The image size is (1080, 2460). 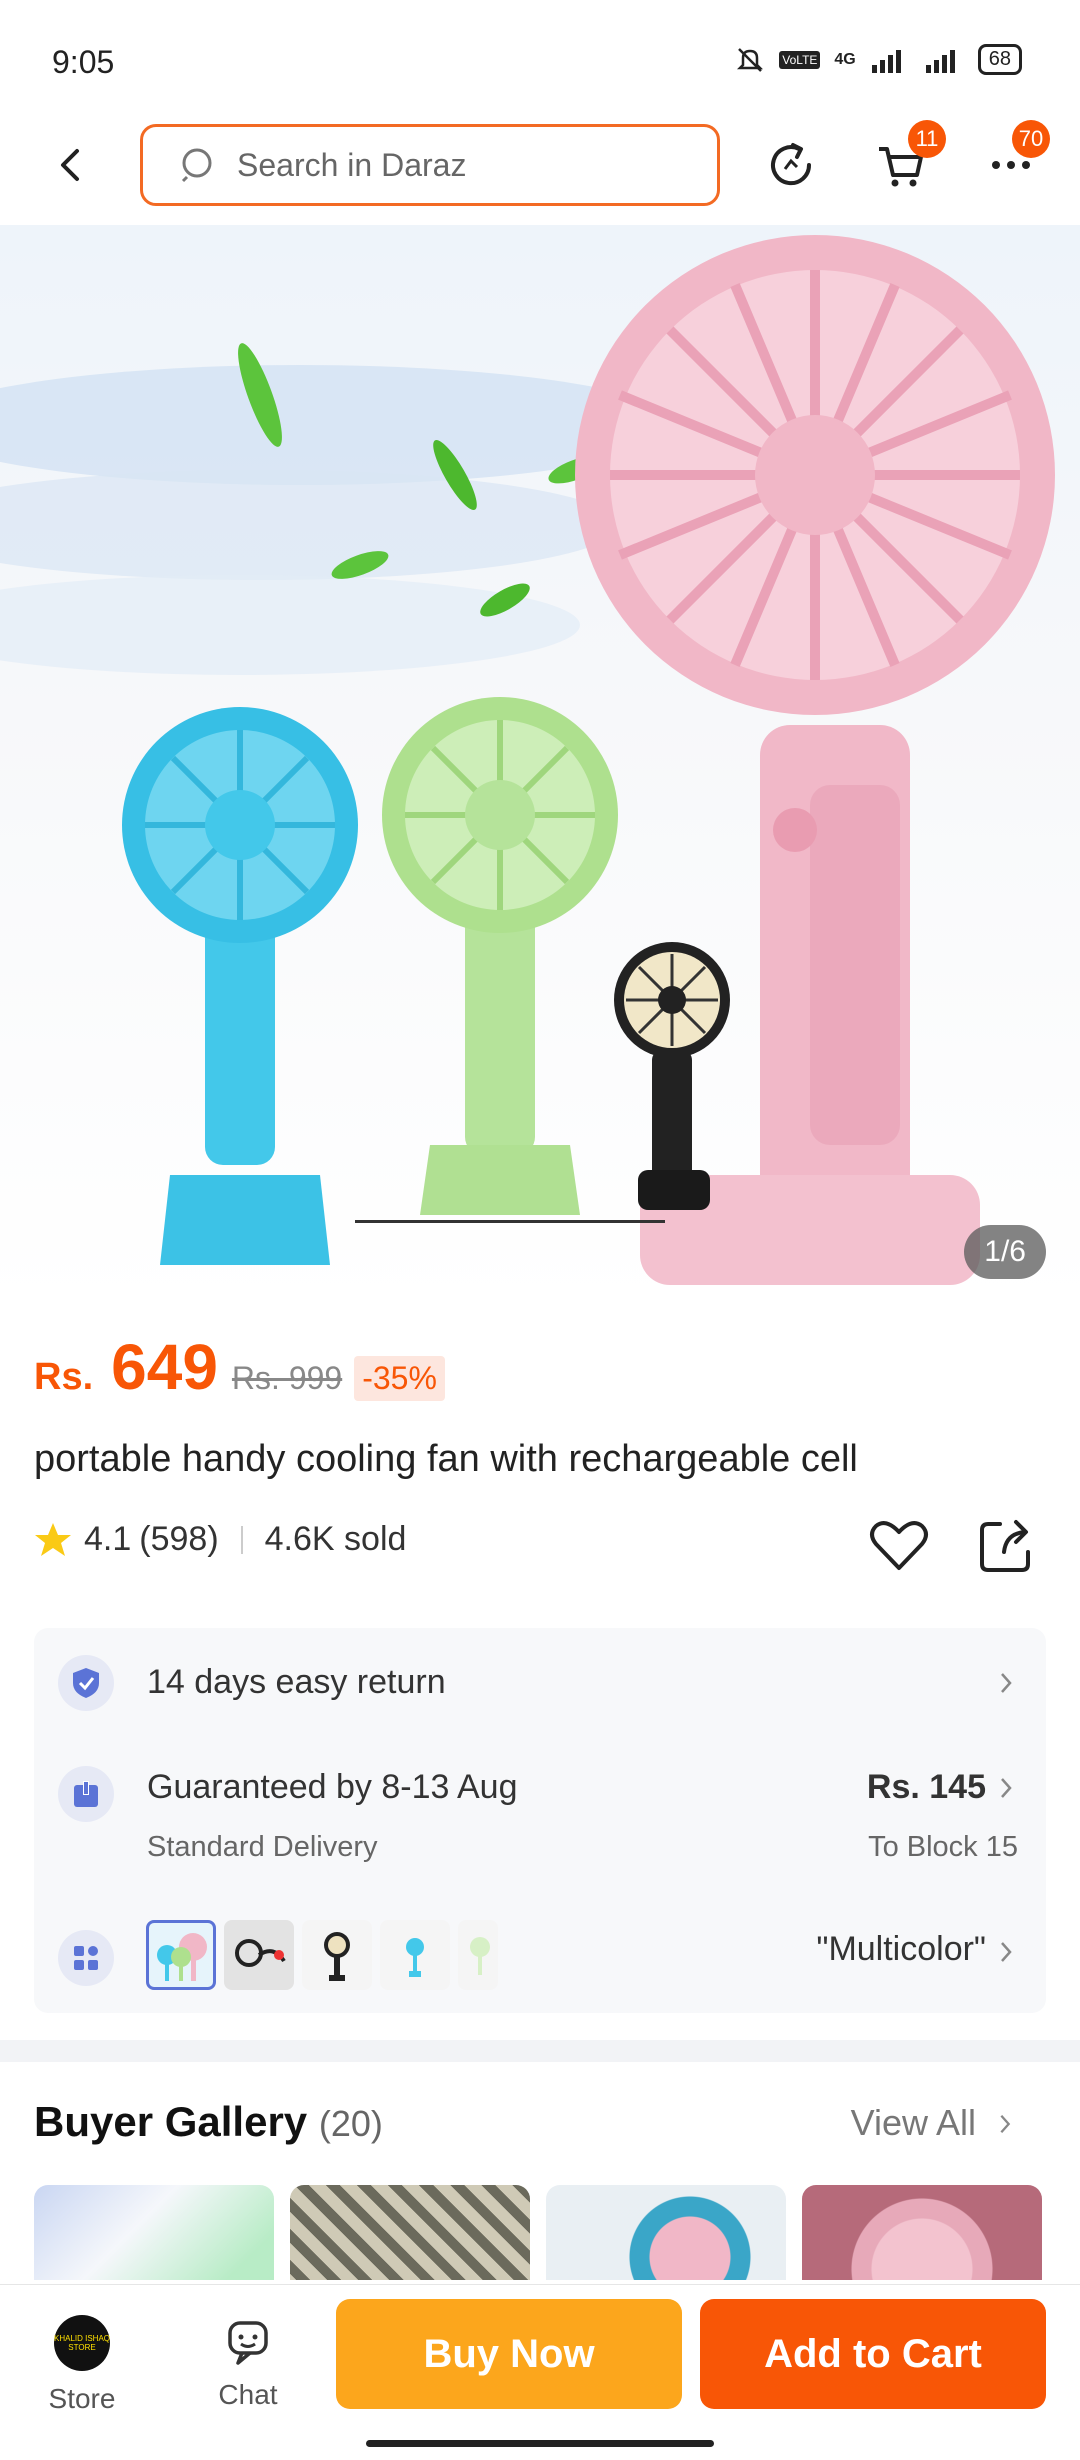 I want to click on search-input: Search in Daraz, so click(x=430, y=165).